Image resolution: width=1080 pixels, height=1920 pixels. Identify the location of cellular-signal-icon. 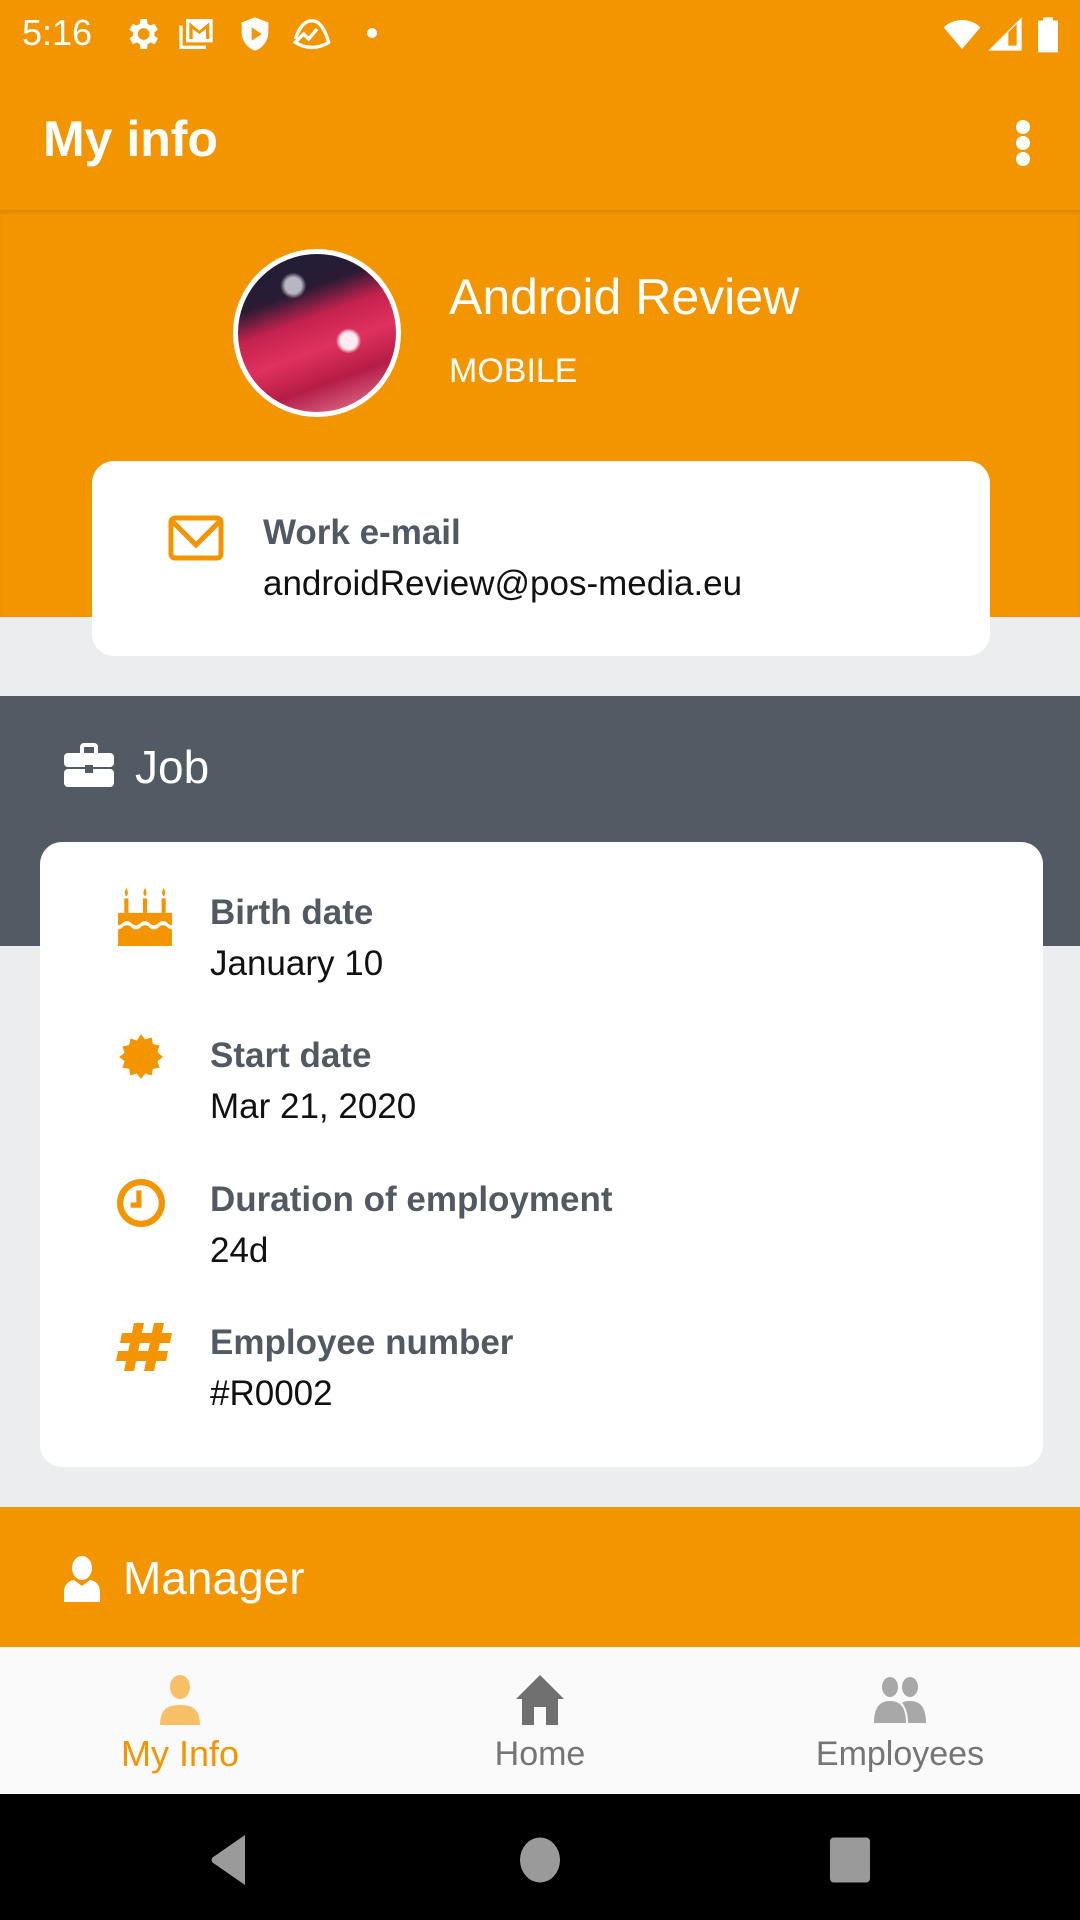
(1005, 34).